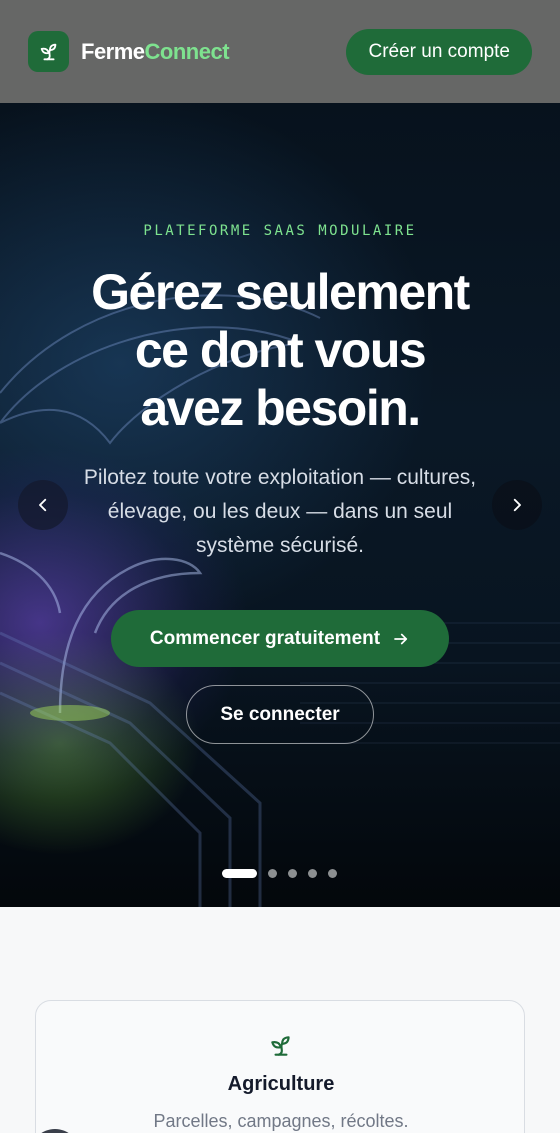  What do you see at coordinates (280, 51) in the screenshot?
I see `top-nav: FermeConnect Créer un compte` at bounding box center [280, 51].